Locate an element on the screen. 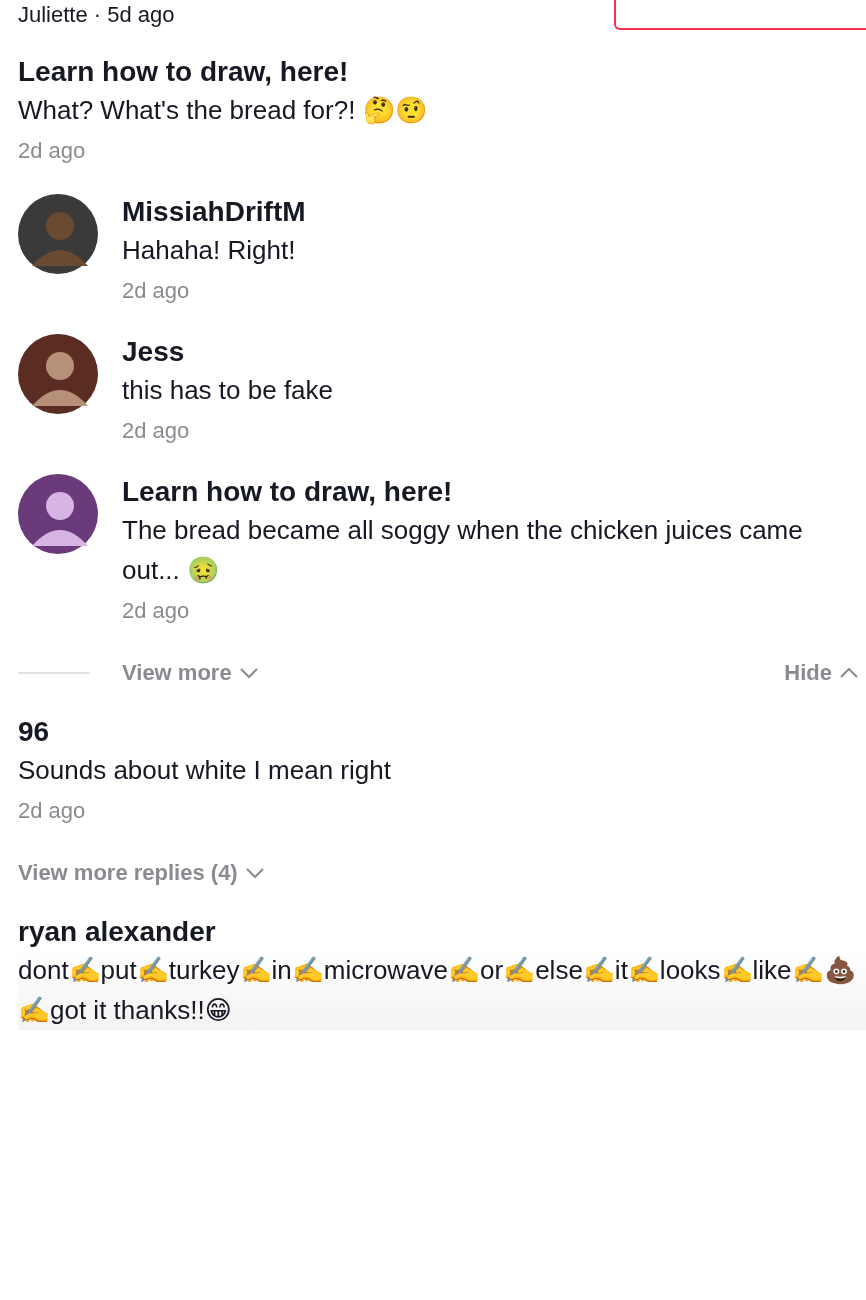 The image size is (866, 1300). comment-author: Learn how to draw, here! is located at coordinates (442, 72).